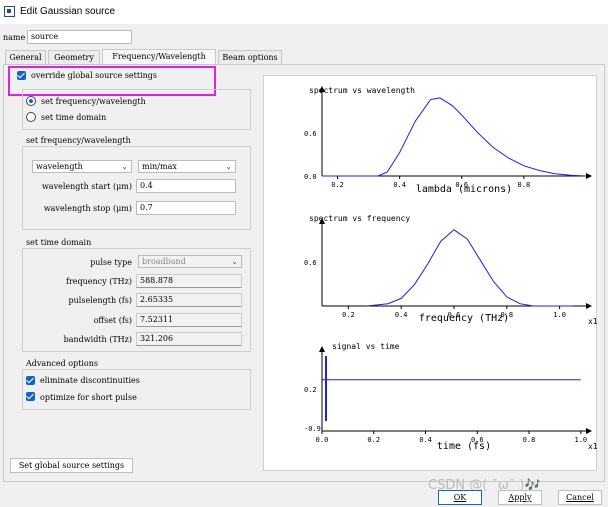  What do you see at coordinates (111, 262) in the screenshot?
I see `pulse-type-label: pulse type` at bounding box center [111, 262].